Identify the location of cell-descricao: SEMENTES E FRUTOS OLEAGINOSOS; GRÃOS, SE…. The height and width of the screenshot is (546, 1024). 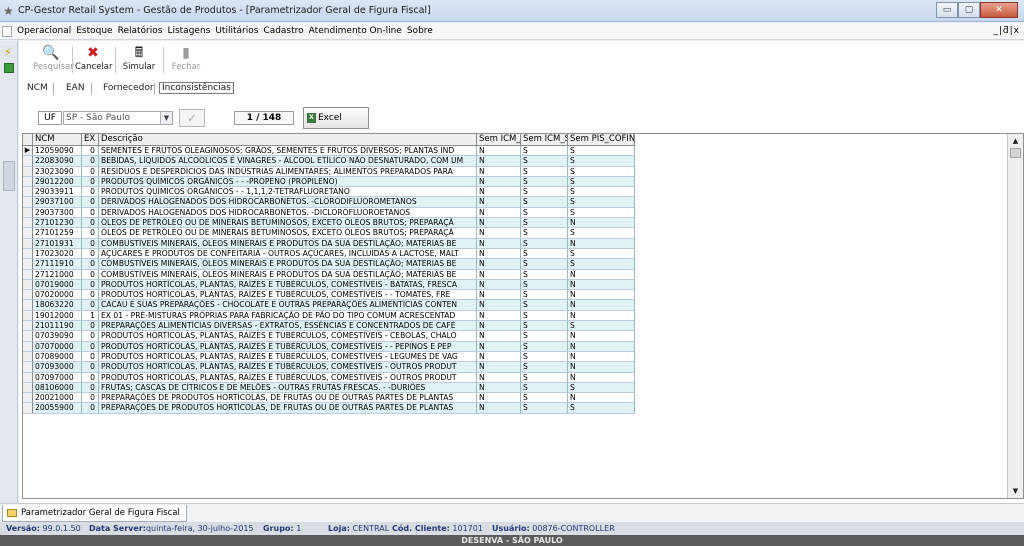
(288, 151).